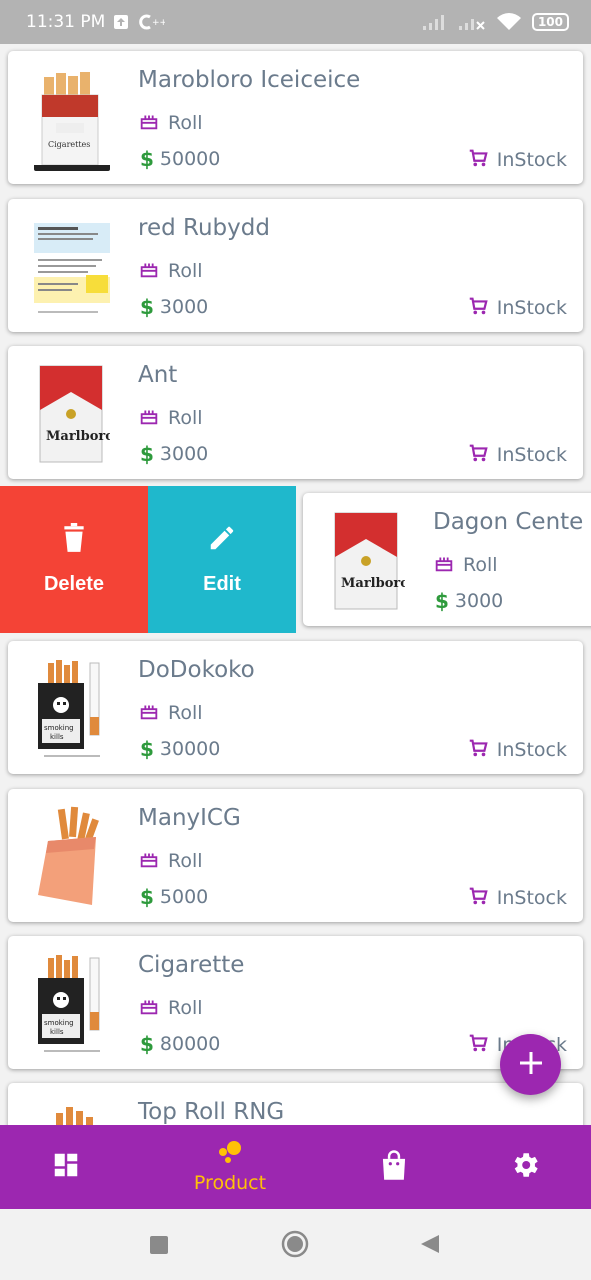 This screenshot has height=1280, width=591. Describe the element at coordinates (159, 1247) in the screenshot. I see `recent-apps-icon` at that location.